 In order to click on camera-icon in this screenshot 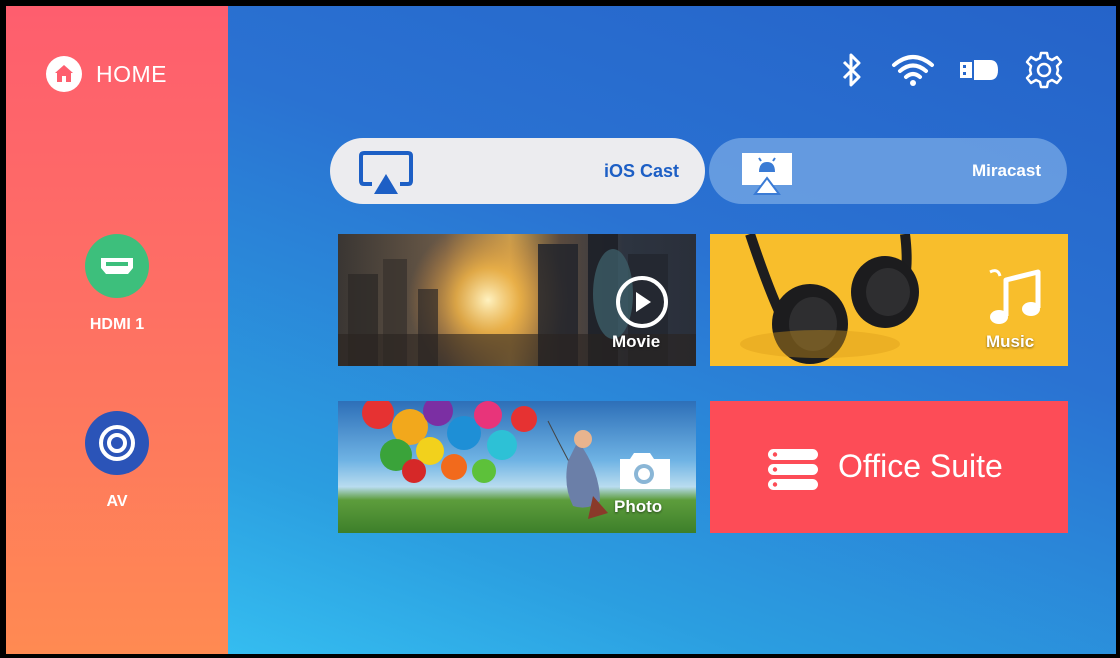, I will do `click(645, 473)`.